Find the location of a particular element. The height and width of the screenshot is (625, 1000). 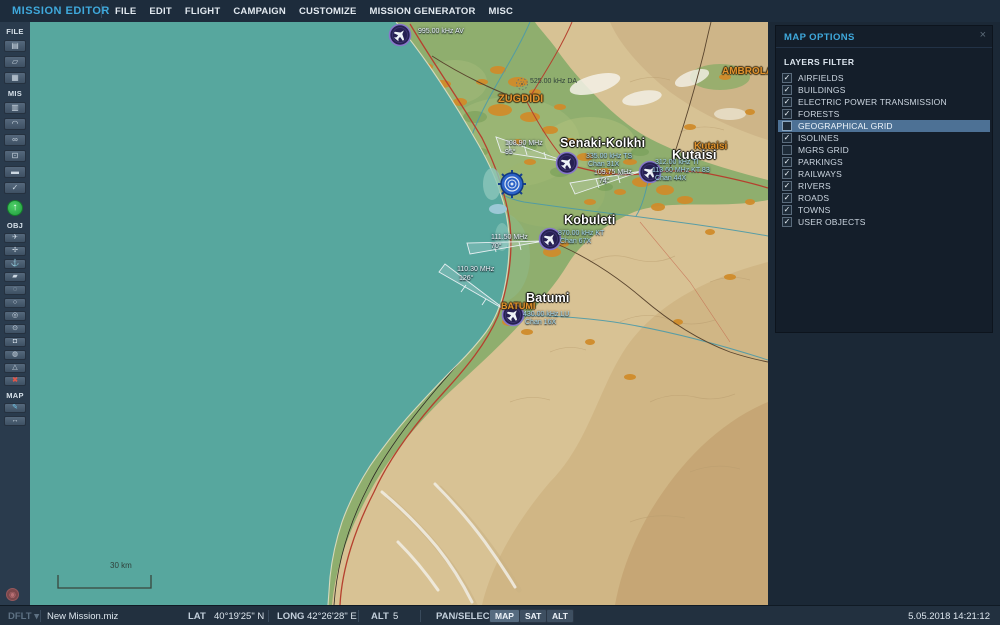

layer-row-electric-power: ✓ ELECTRIC POWER TRANSMISSION is located at coordinates (884, 102).